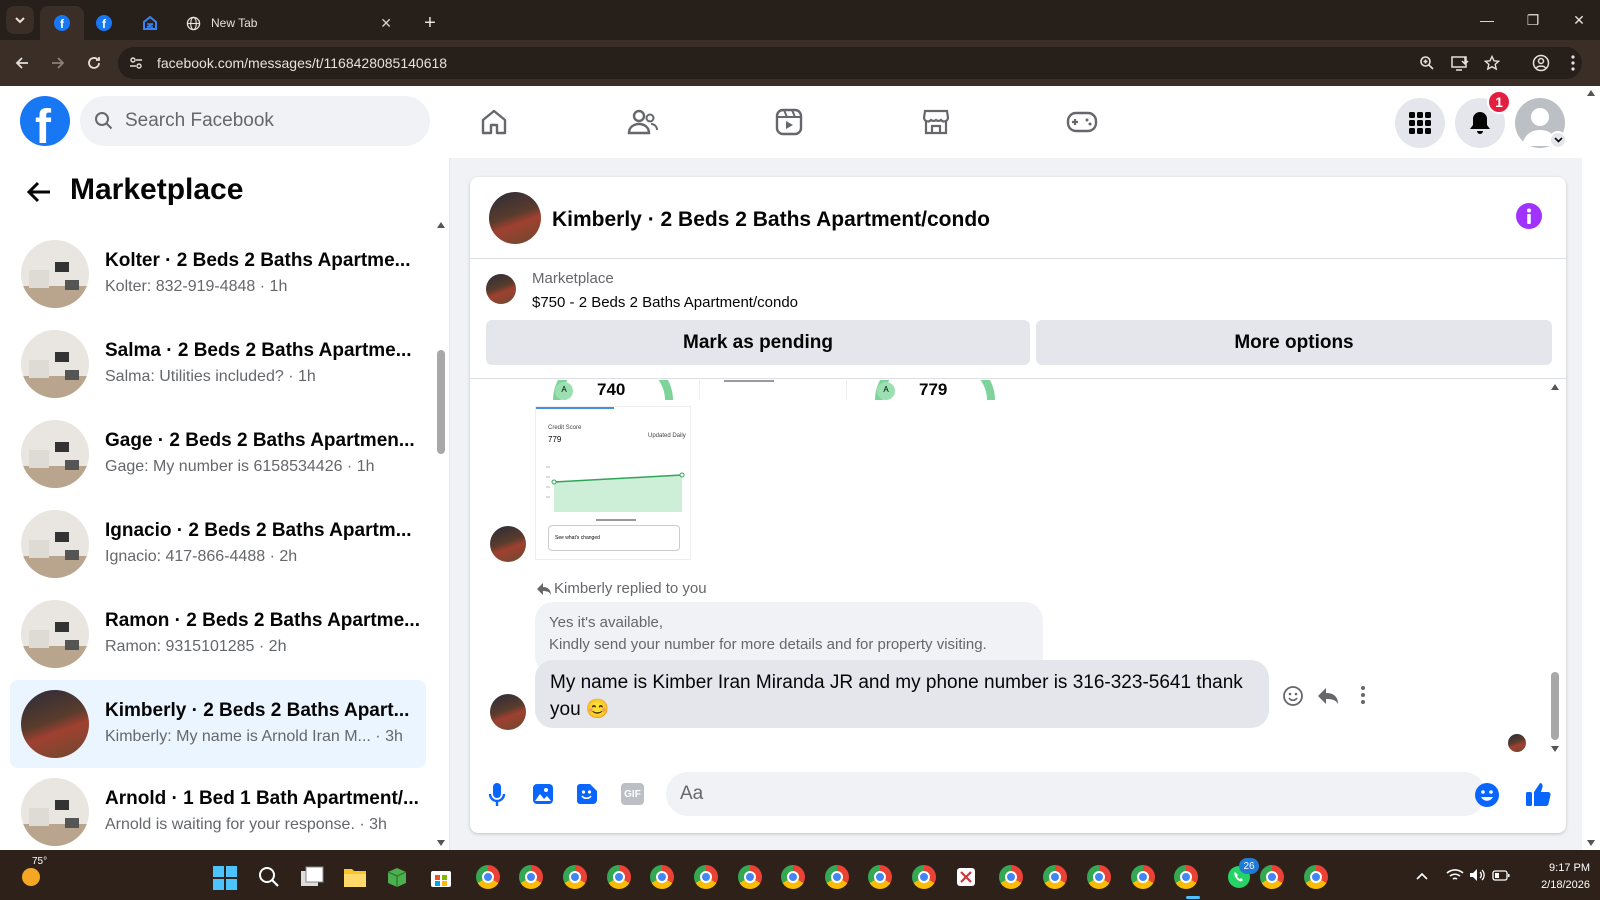 This screenshot has height=900, width=1600. Describe the element at coordinates (1487, 795) in the screenshot. I see `emoji-icon` at that location.